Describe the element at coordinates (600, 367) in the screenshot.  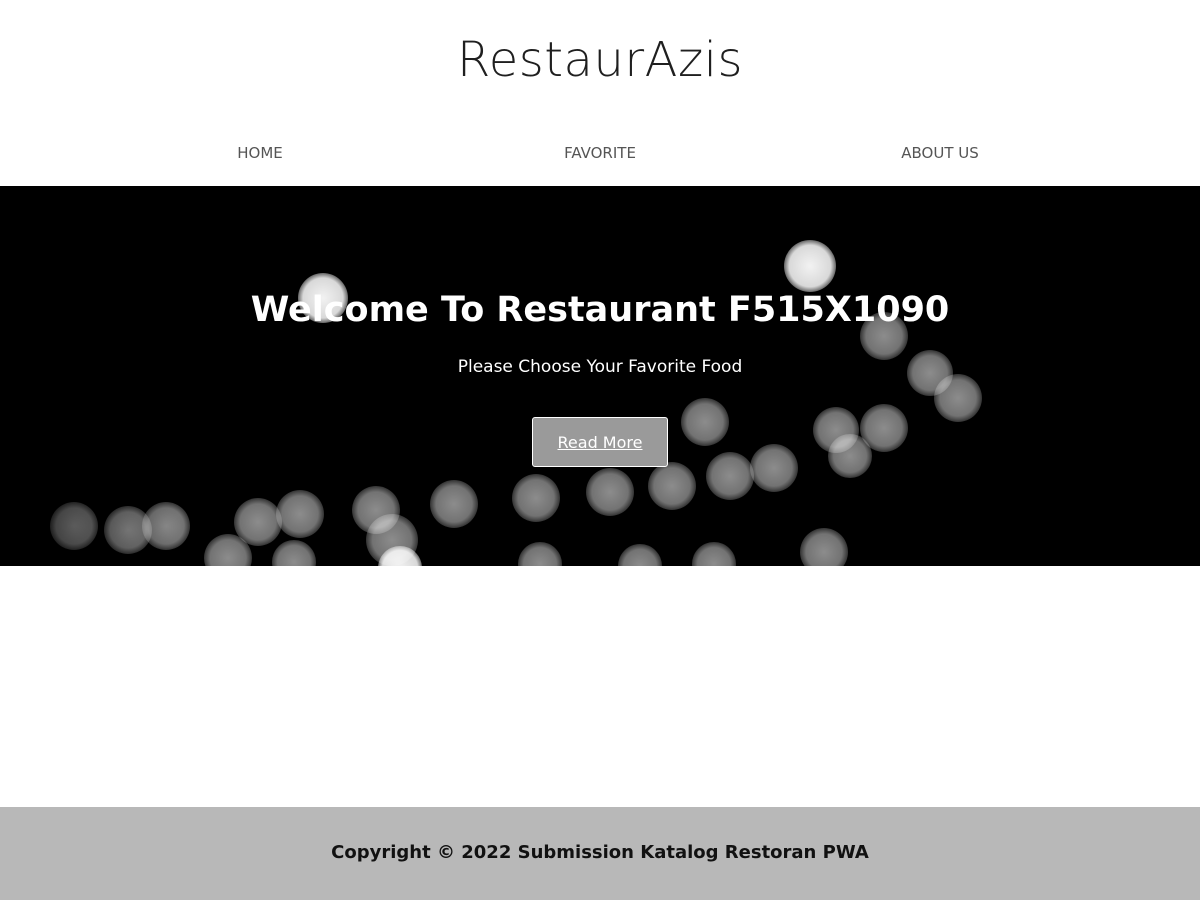
I see `hero-subtitle: Please Choose Your Favorite Food` at that location.